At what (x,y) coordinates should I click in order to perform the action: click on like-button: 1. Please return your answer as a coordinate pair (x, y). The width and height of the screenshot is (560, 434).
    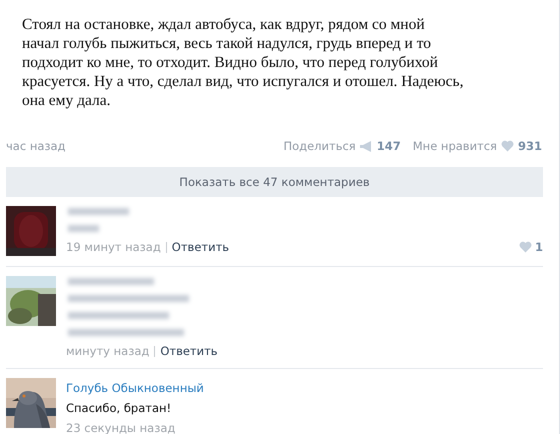
    Looking at the image, I should click on (530, 247).